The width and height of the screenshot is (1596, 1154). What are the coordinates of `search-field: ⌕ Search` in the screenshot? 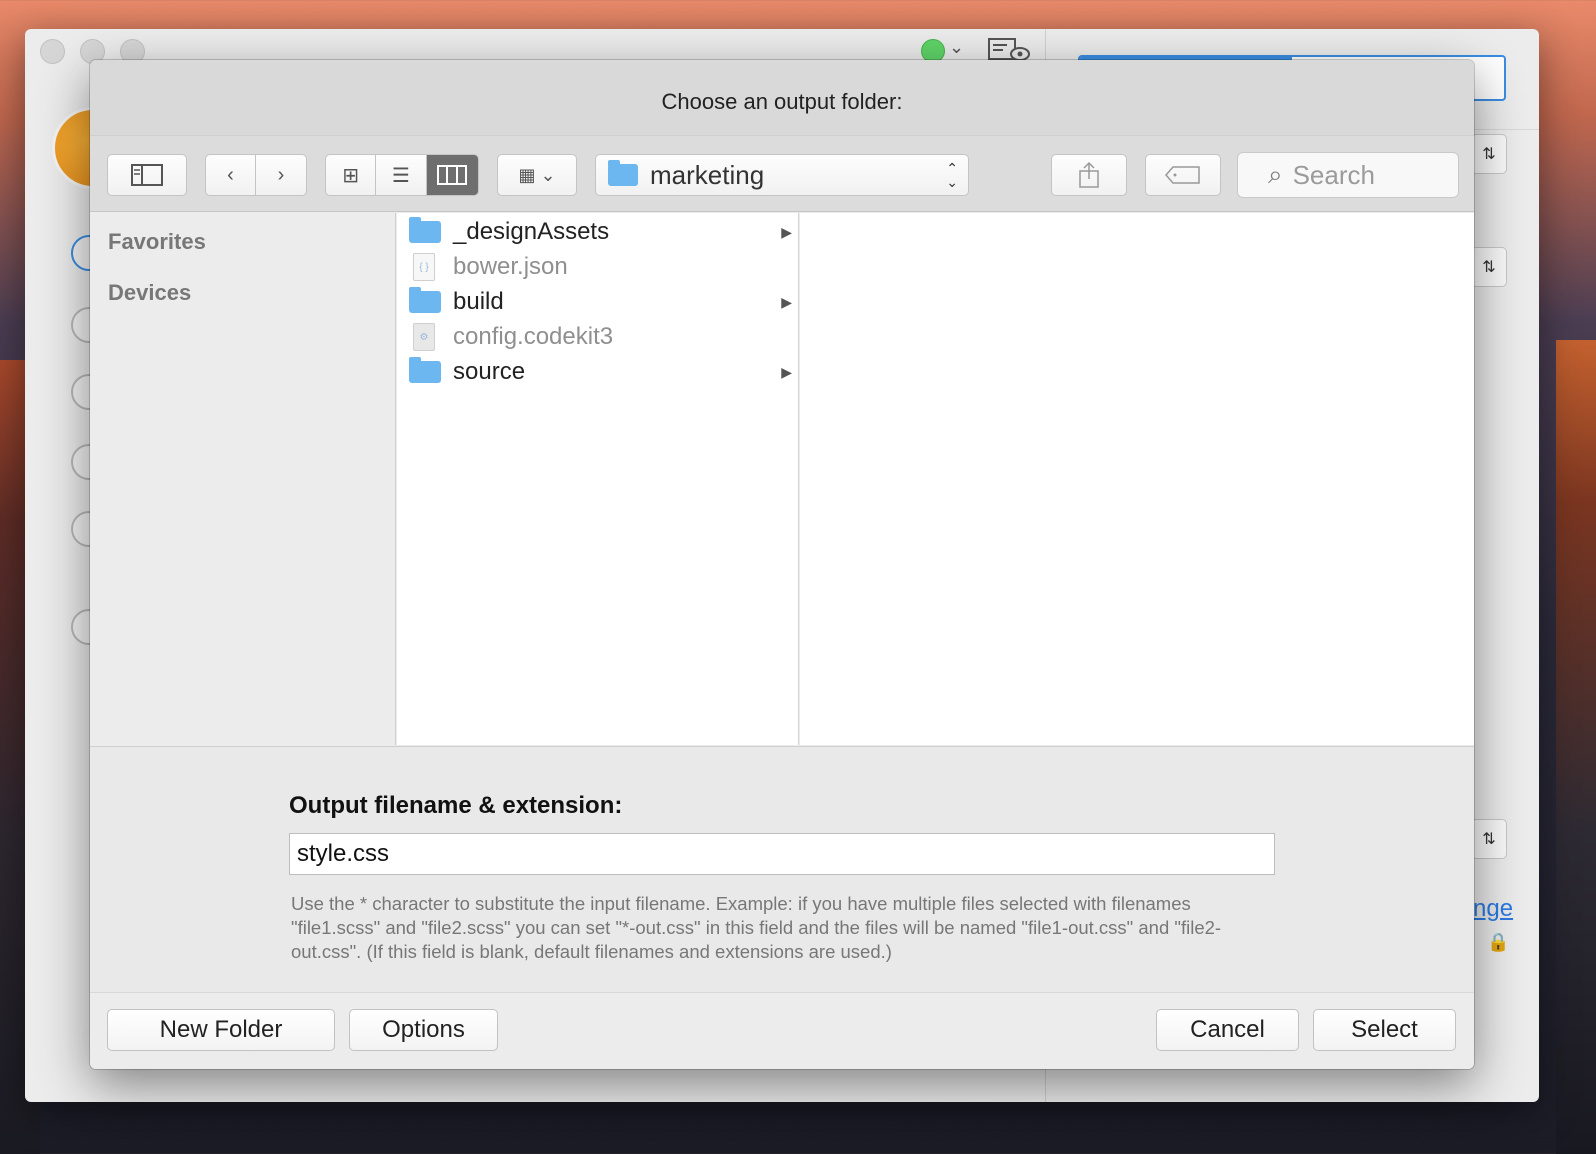 It's located at (1348, 175).